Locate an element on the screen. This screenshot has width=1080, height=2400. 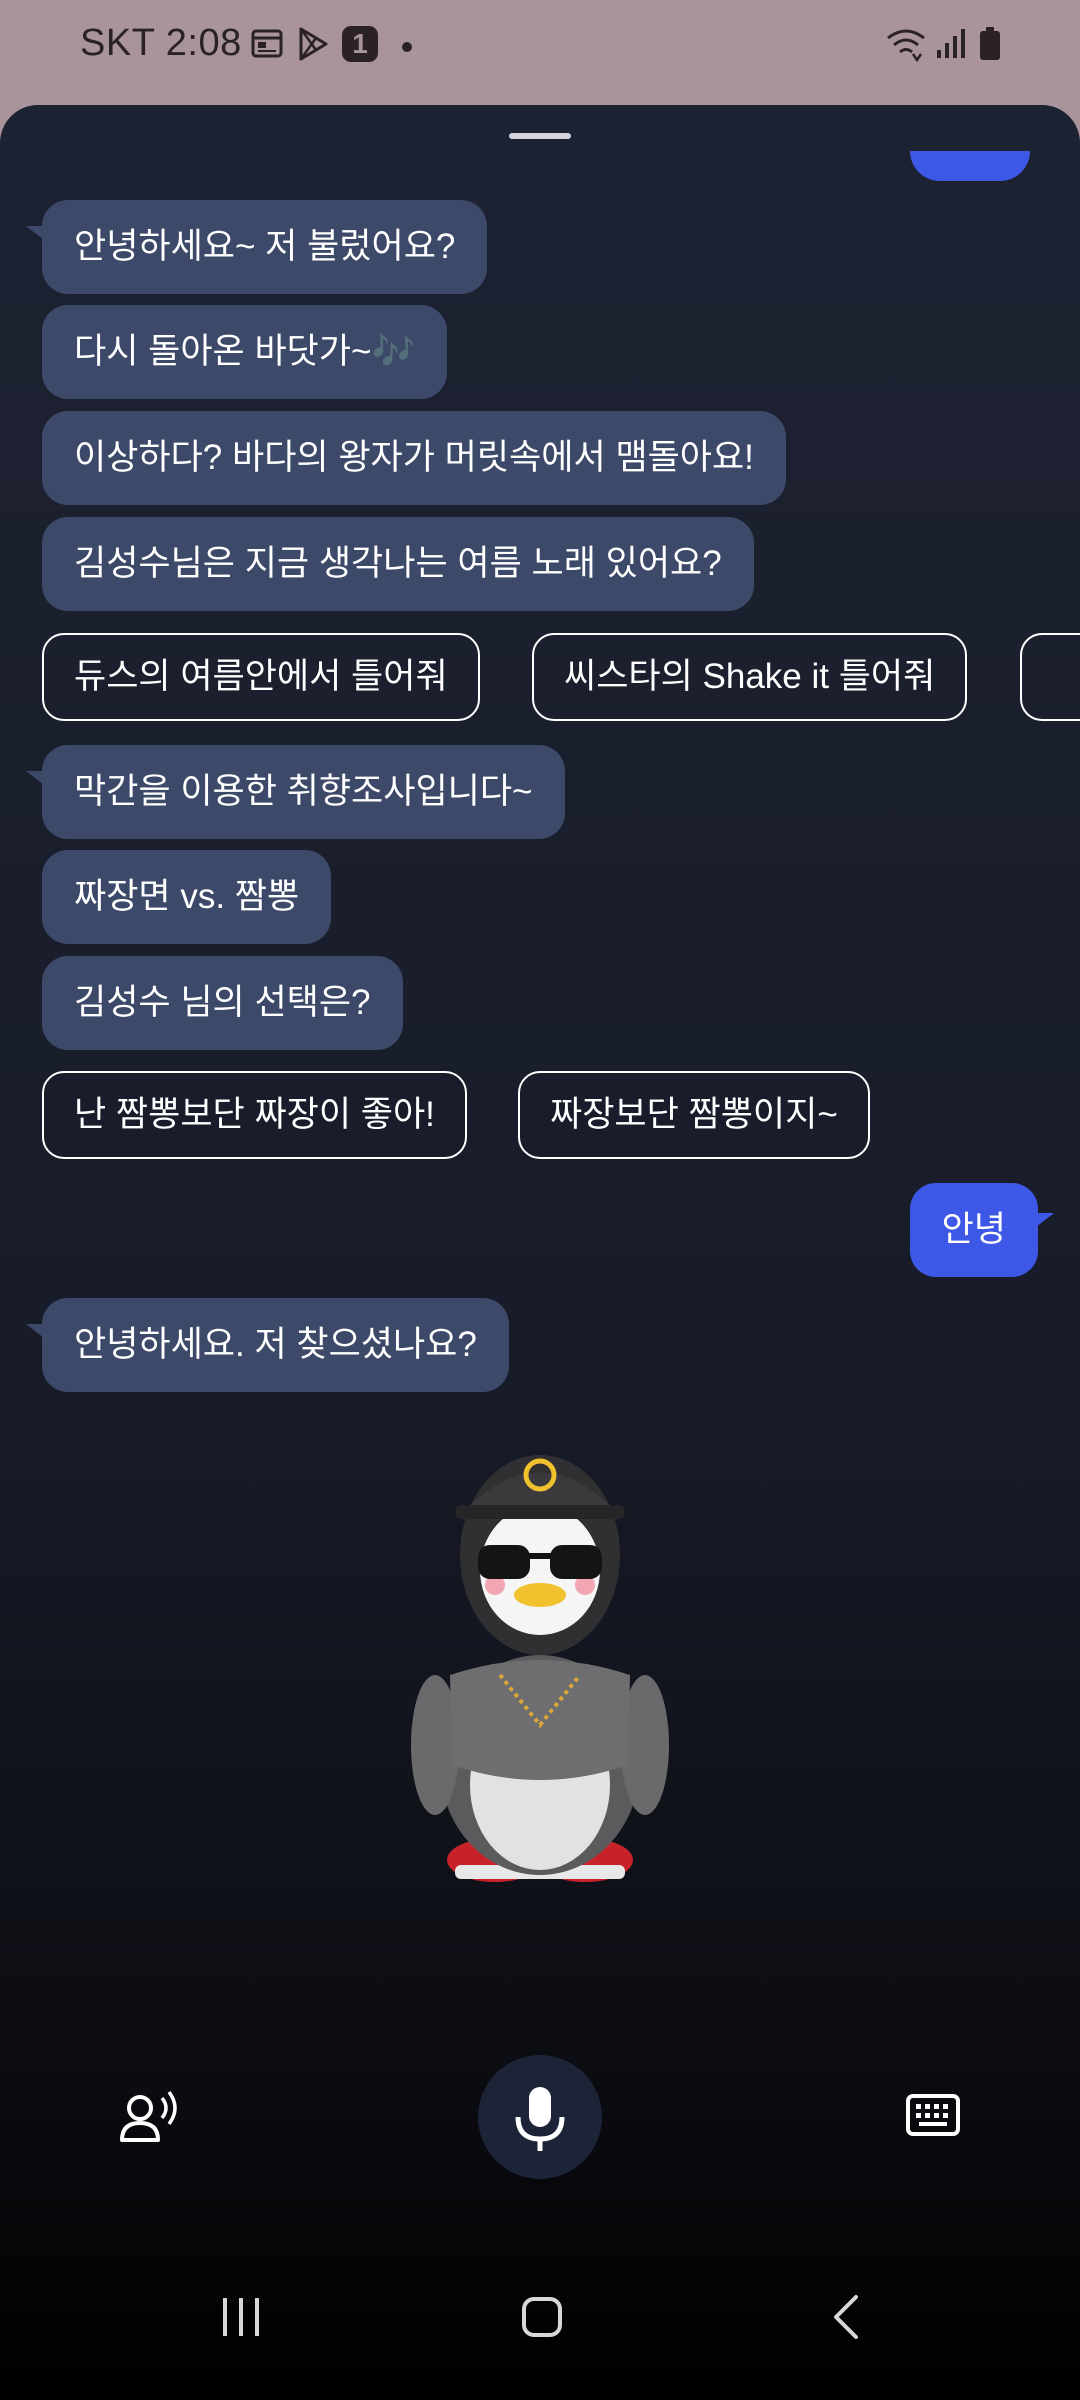
microphone-icon is located at coordinates (540, 2119).